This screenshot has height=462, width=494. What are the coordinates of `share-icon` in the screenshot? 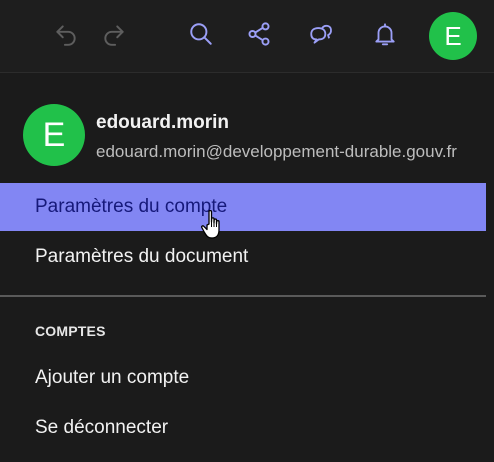 It's located at (259, 34).